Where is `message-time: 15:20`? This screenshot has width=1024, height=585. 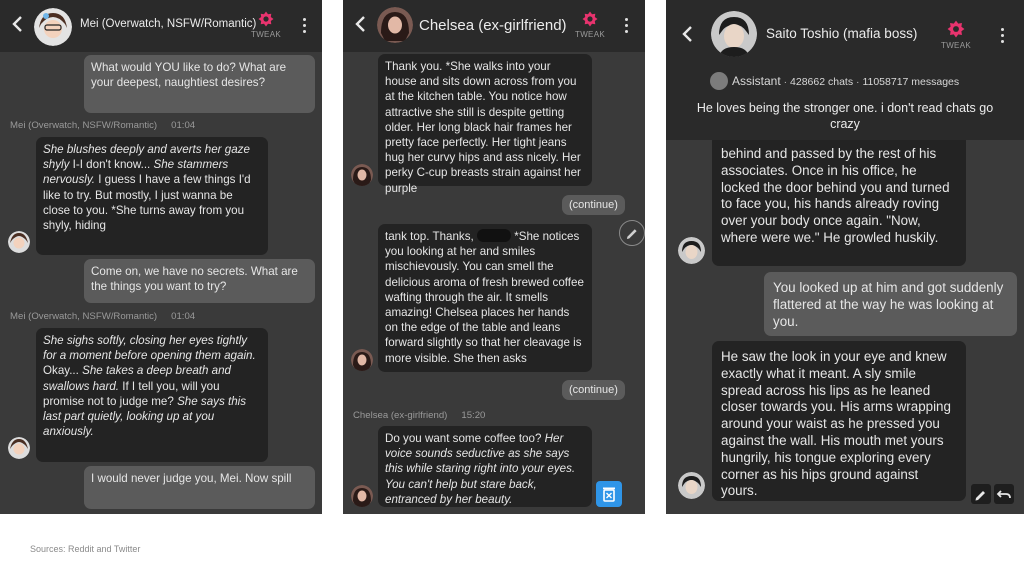
message-time: 15:20 is located at coordinates (473, 415).